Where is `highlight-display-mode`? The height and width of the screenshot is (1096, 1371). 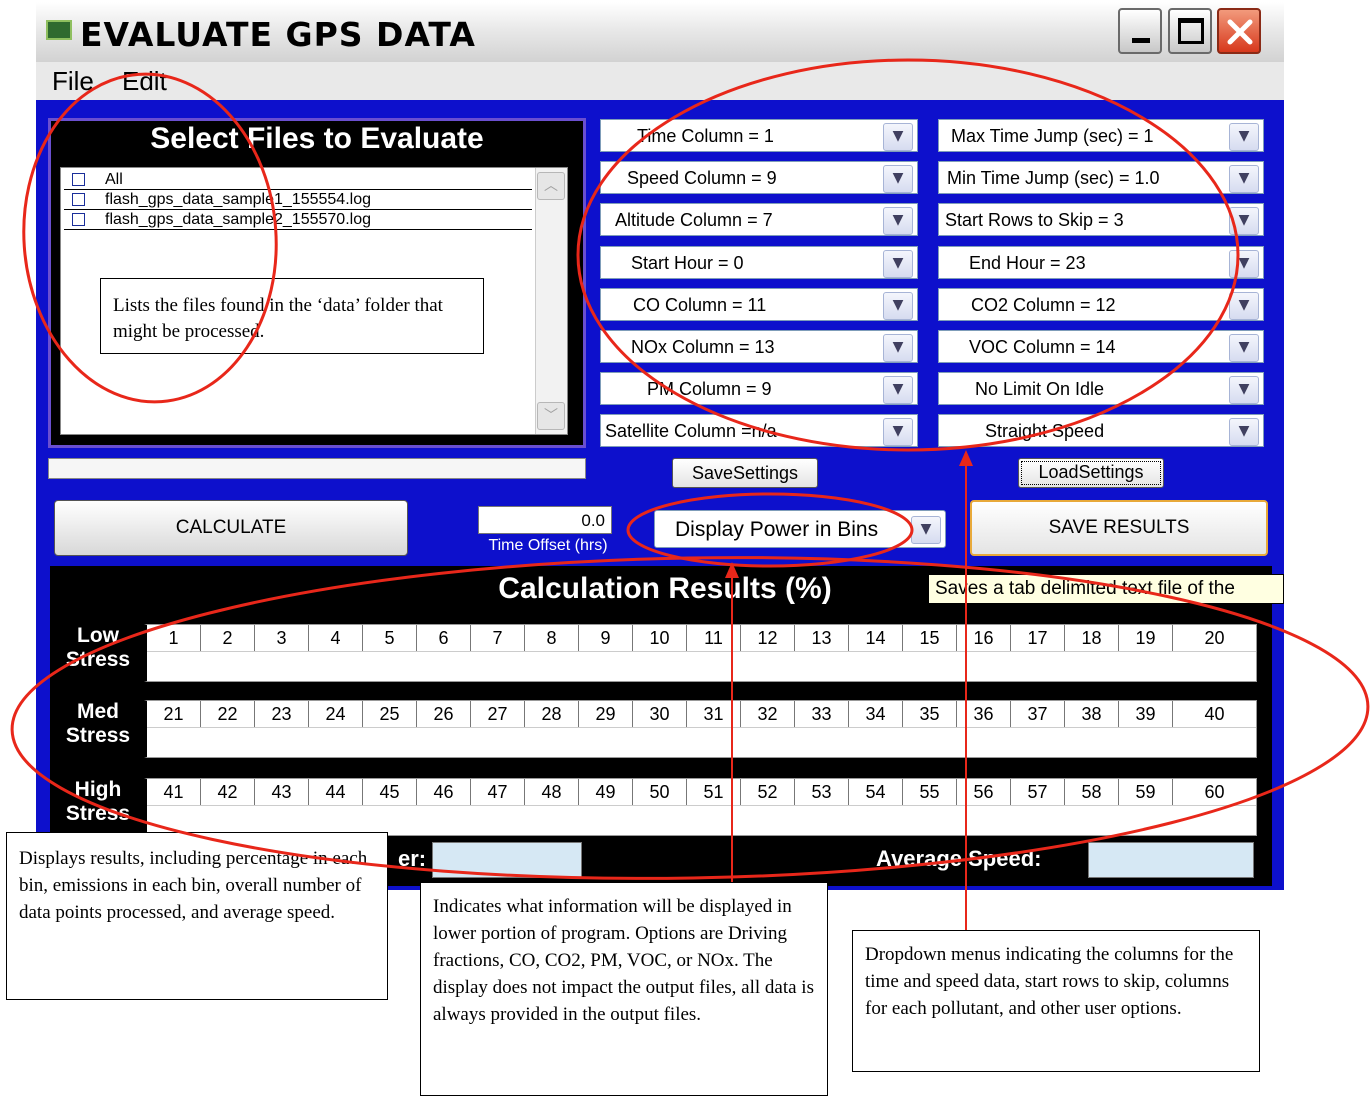
highlight-display-mode is located at coordinates (770, 530).